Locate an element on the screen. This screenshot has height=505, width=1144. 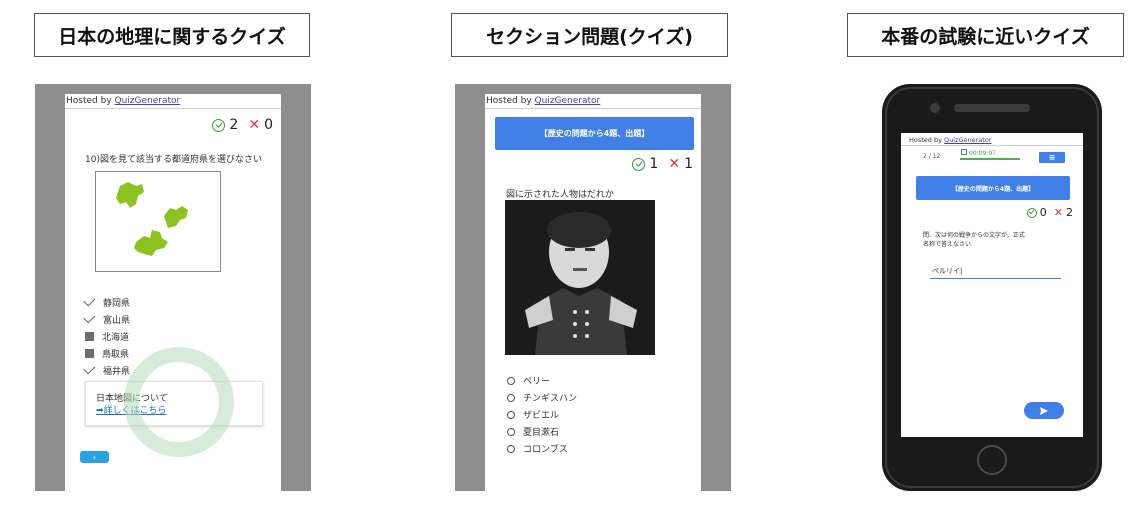
heading-text: セクション問題(クイズ) is located at coordinates (589, 36).